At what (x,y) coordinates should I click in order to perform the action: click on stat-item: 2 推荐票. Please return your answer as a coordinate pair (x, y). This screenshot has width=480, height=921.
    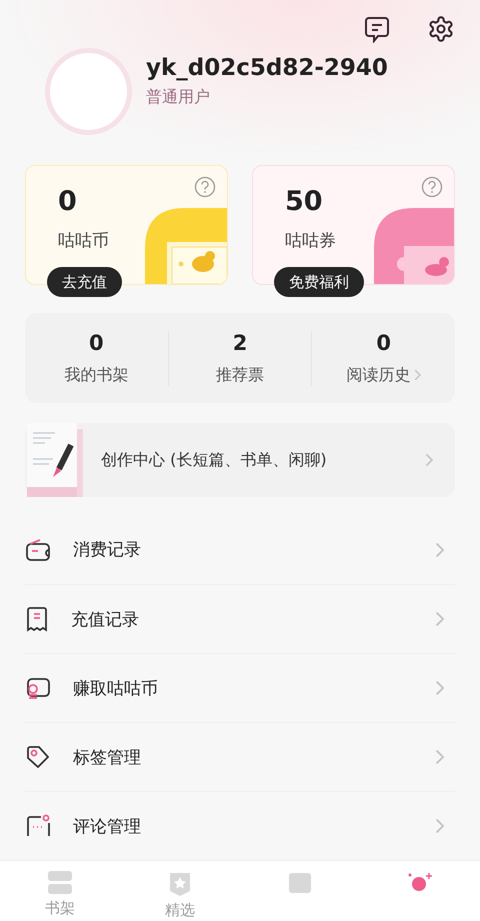
    Looking at the image, I should click on (240, 358).